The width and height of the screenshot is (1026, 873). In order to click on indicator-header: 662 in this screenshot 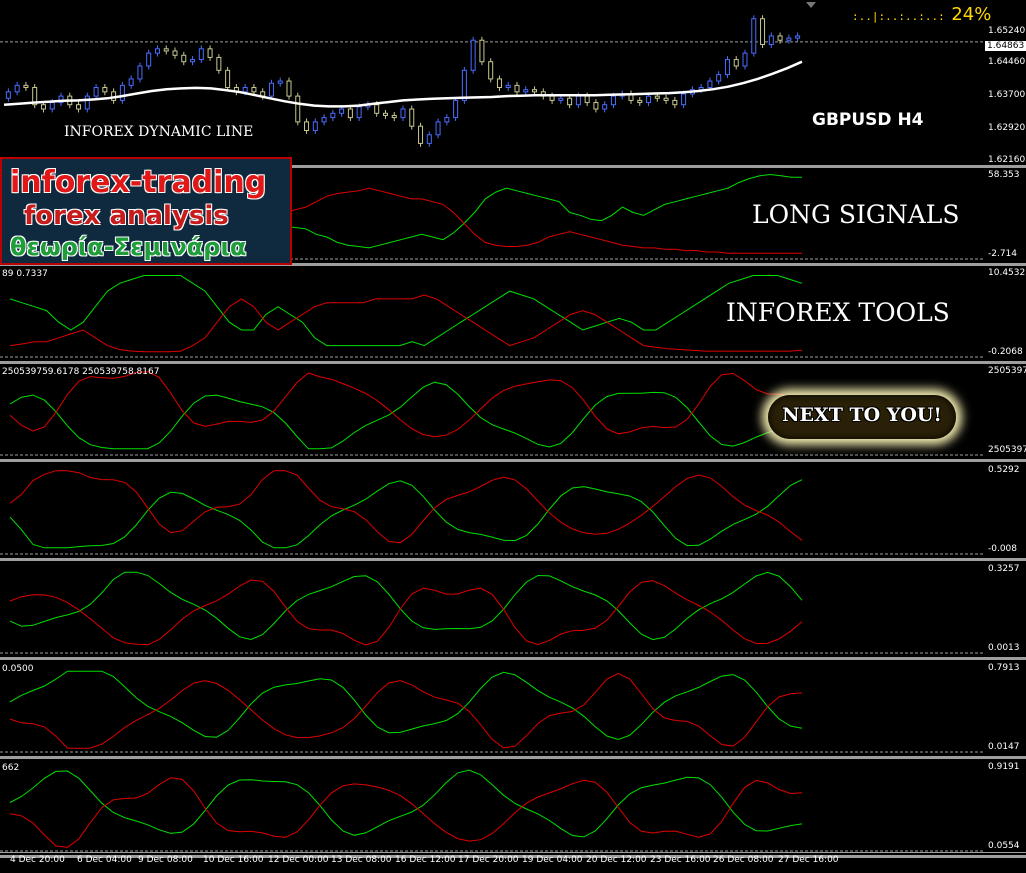, I will do `click(11, 768)`.